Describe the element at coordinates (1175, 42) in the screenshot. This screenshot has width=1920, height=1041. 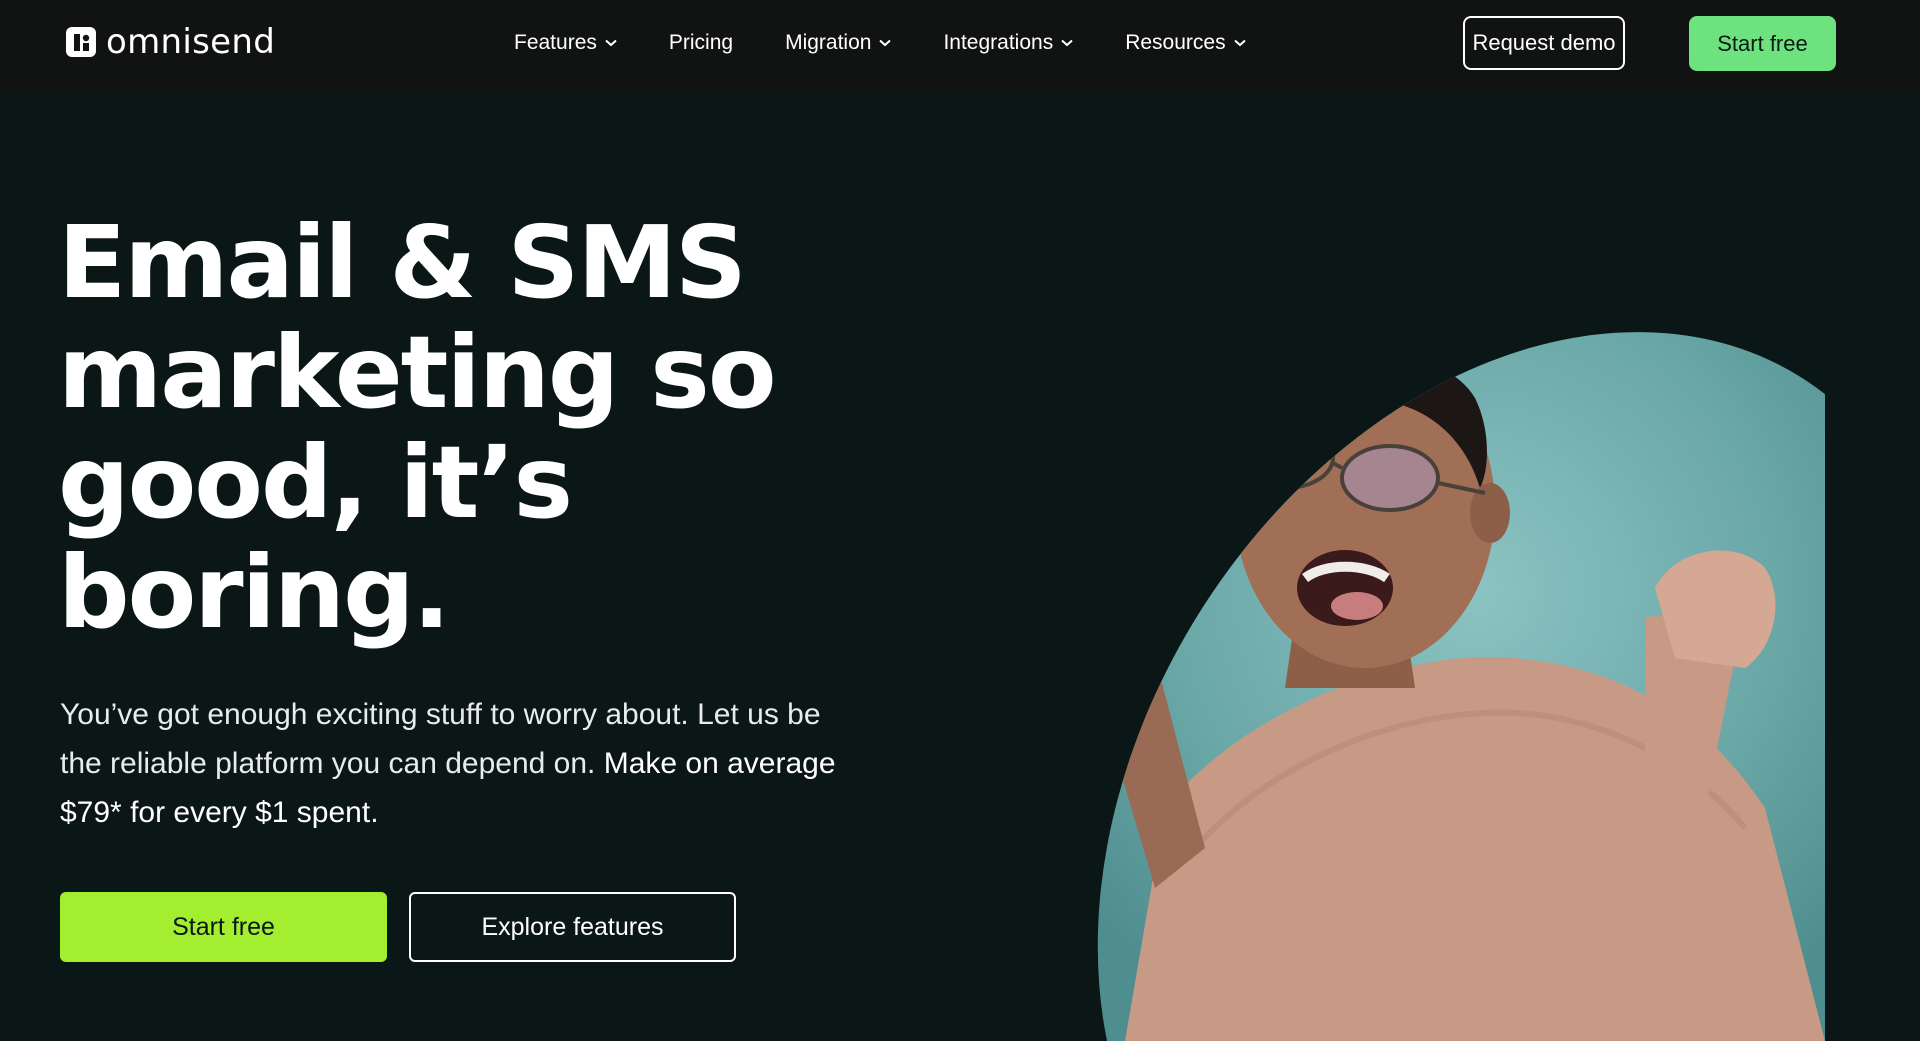
I see `nav-item-label: Resources` at that location.